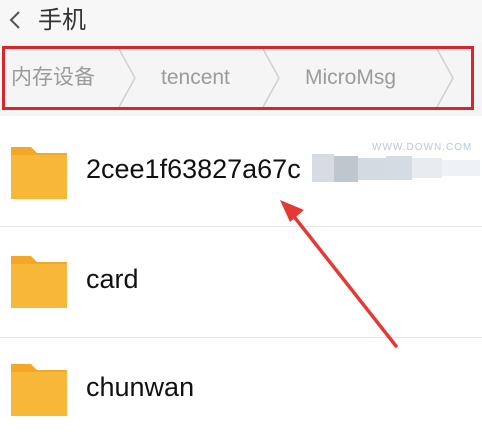 The width and height of the screenshot is (482, 448). What do you see at coordinates (112, 279) in the screenshot?
I see `file-name: card` at bounding box center [112, 279].